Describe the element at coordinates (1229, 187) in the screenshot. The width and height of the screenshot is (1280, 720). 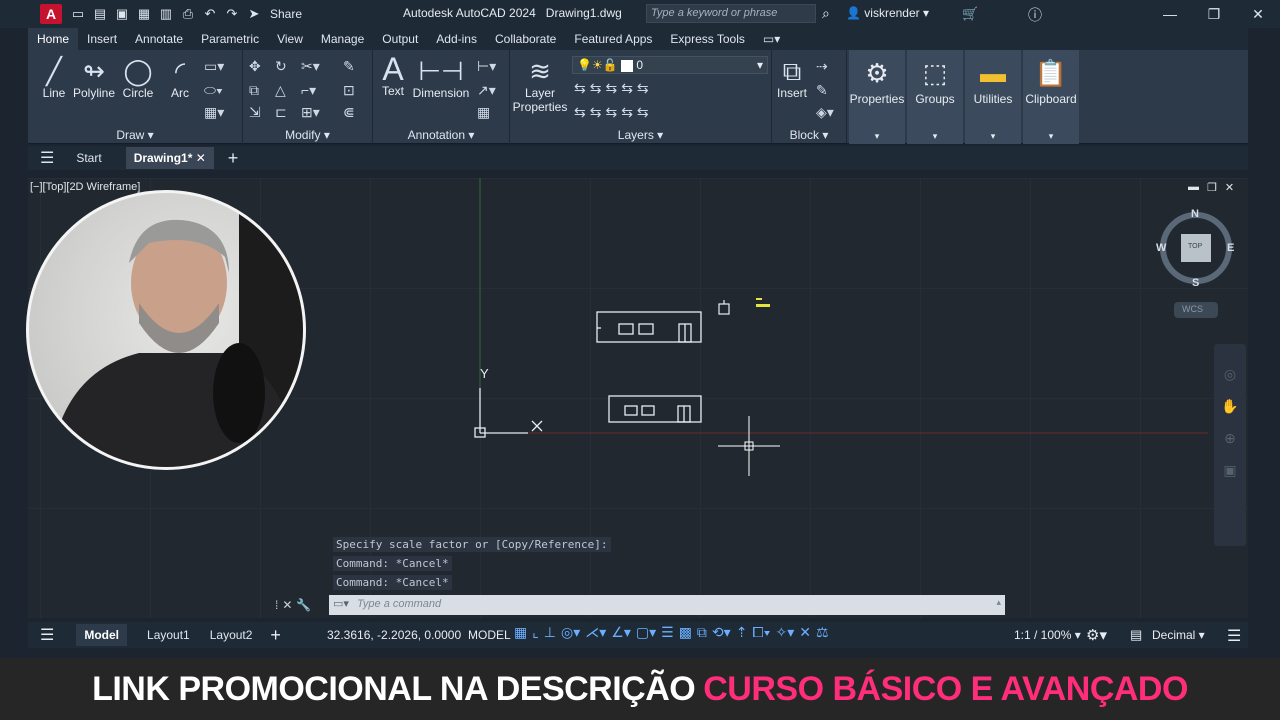
I see `viewport-close-icon: ✕` at that location.